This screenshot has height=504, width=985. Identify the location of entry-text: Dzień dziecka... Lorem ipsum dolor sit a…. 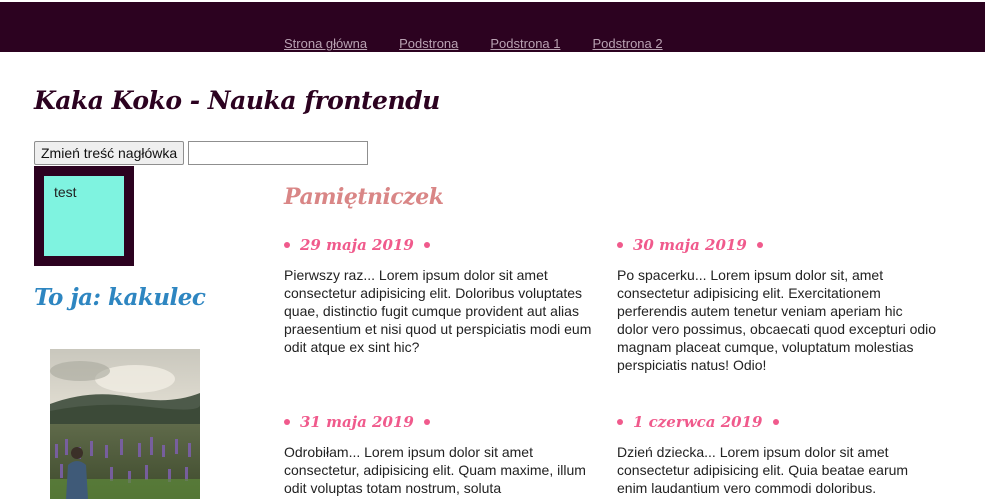
(763, 470).